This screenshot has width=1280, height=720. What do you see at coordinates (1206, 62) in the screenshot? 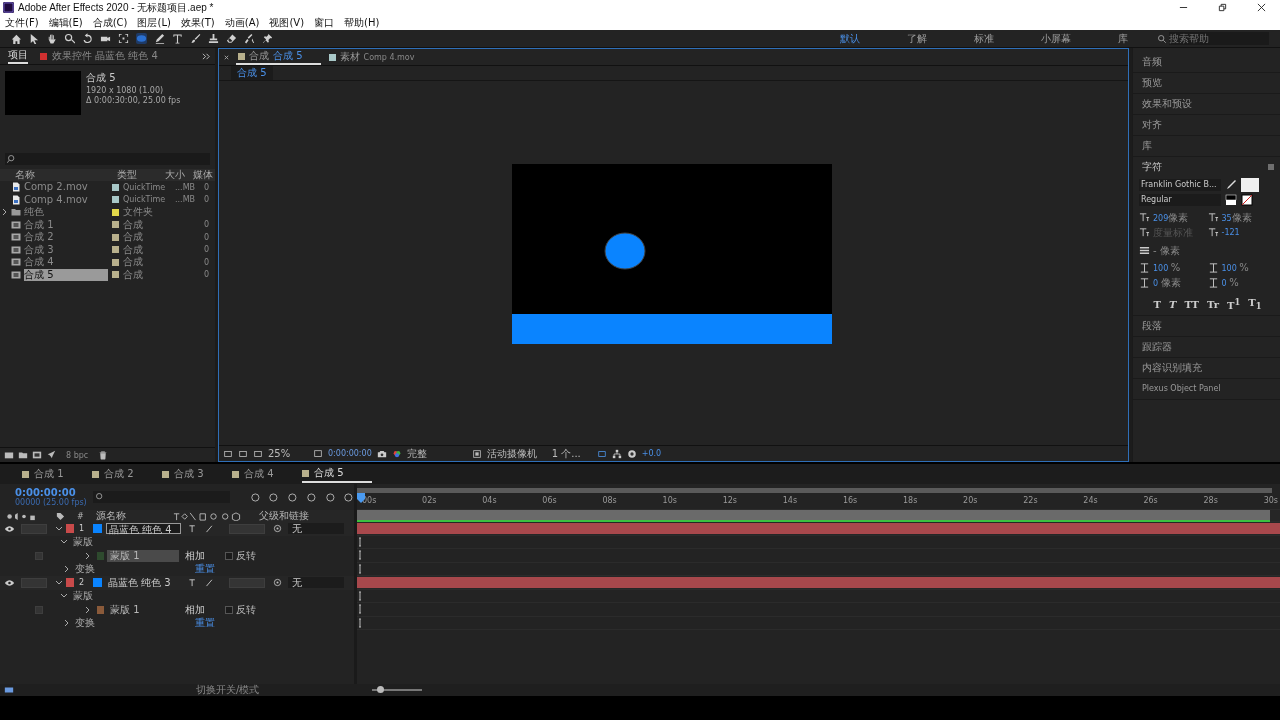
I see `panel-header: 音频` at bounding box center [1206, 62].